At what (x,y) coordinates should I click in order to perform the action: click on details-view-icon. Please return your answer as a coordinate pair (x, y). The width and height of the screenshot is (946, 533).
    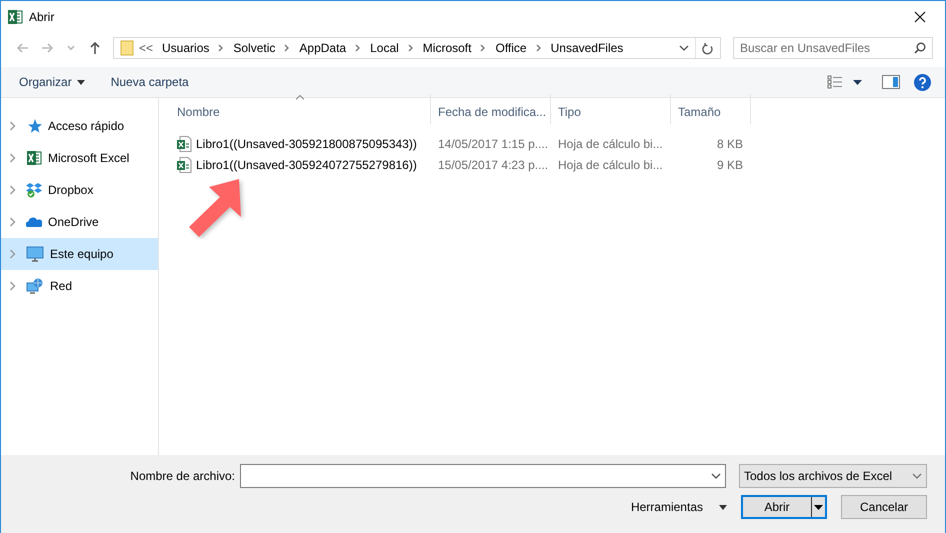
    Looking at the image, I should click on (835, 82).